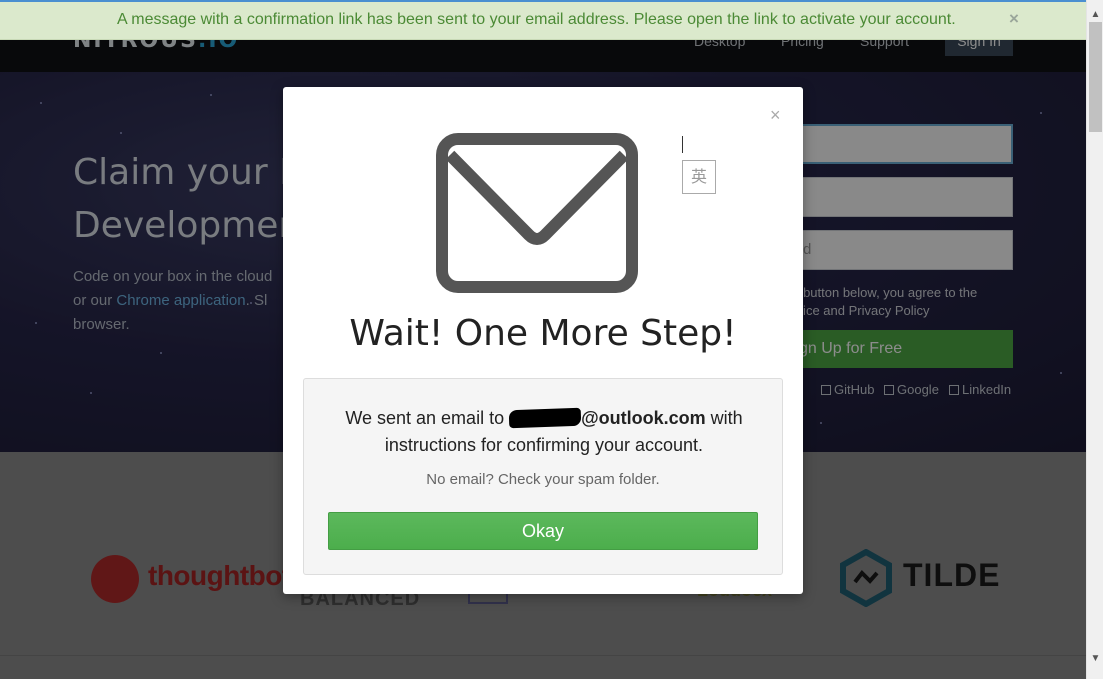 Image resolution: width=1103 pixels, height=679 pixels. I want to click on scroll-down-arrow-icon: ▼, so click(1095, 658).